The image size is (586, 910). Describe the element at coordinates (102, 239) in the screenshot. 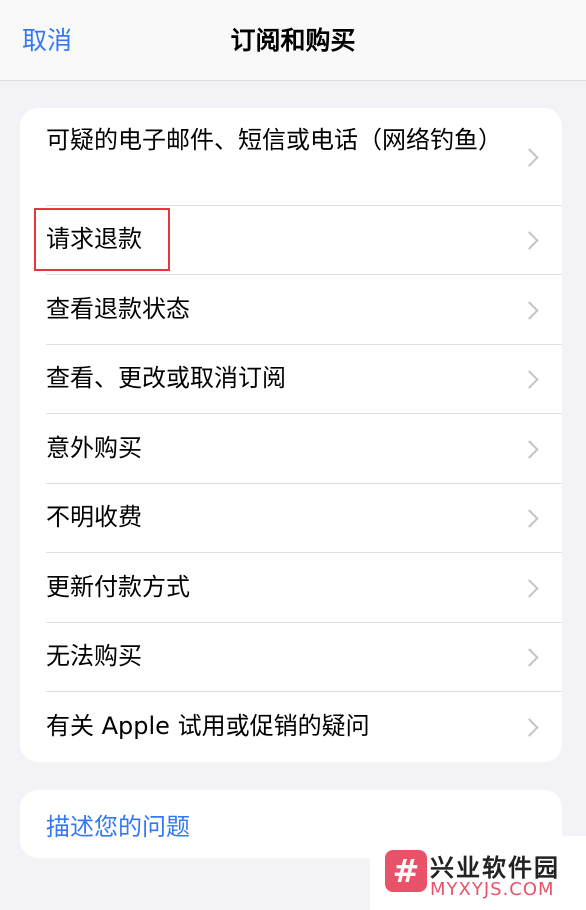

I see `highlight-annotation` at that location.